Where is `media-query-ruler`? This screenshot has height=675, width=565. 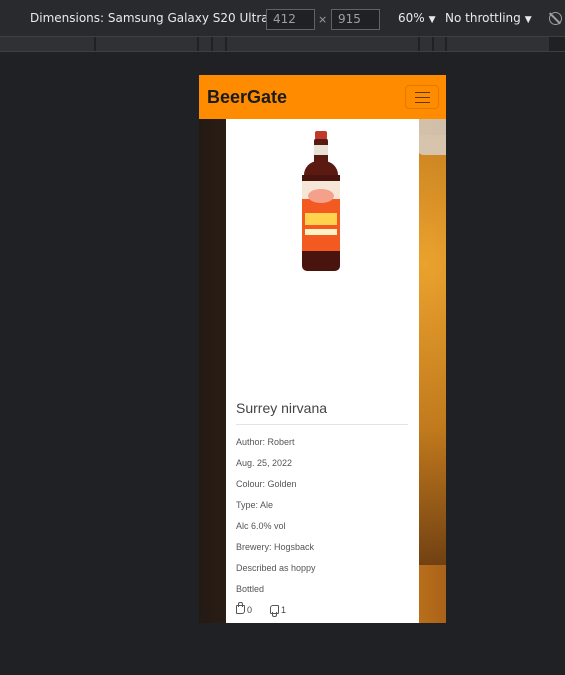 media-query-ruler is located at coordinates (282, 44).